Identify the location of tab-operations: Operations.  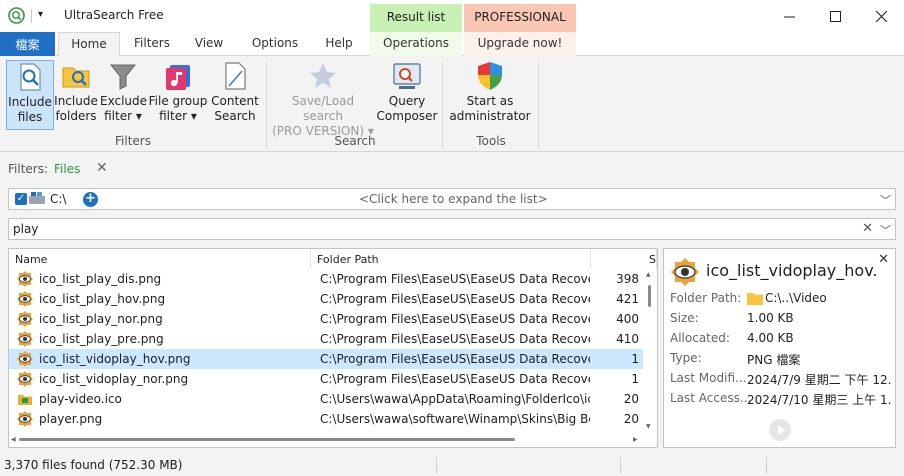
(416, 44).